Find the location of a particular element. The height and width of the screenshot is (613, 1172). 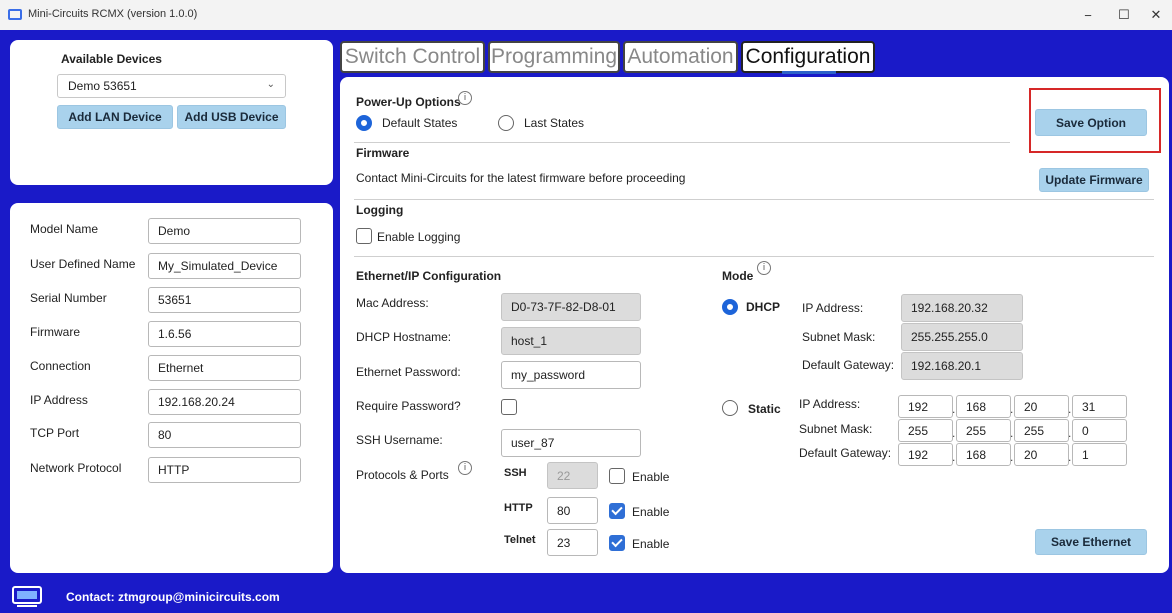

require-password-checkbox is located at coordinates (509, 407).